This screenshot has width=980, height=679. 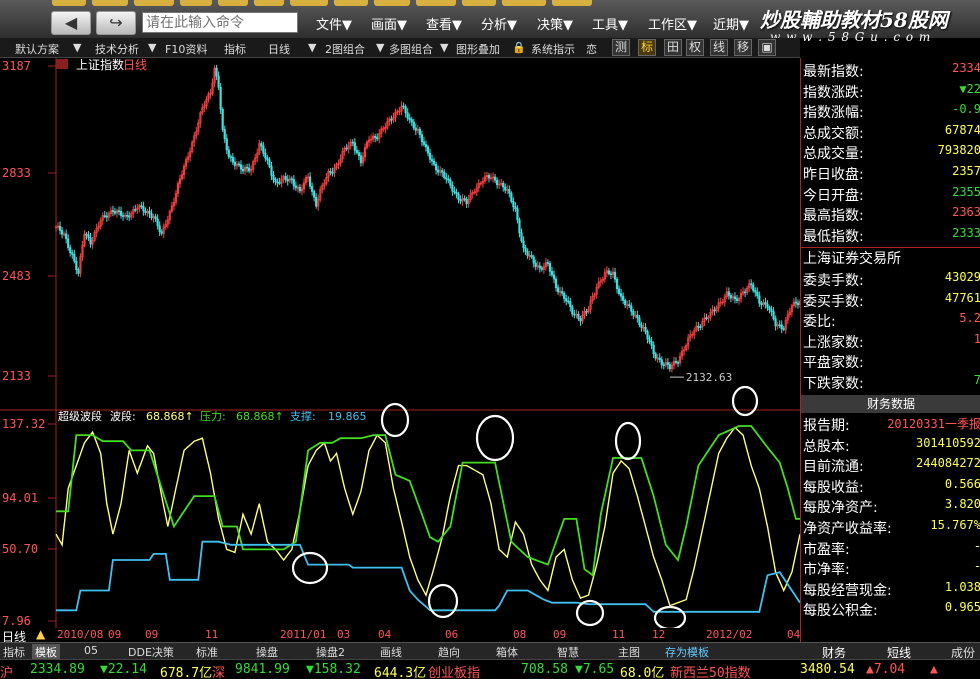 What do you see at coordinates (621, 47) in the screenshot?
I see `toolbar-icon-button: 测` at bounding box center [621, 47].